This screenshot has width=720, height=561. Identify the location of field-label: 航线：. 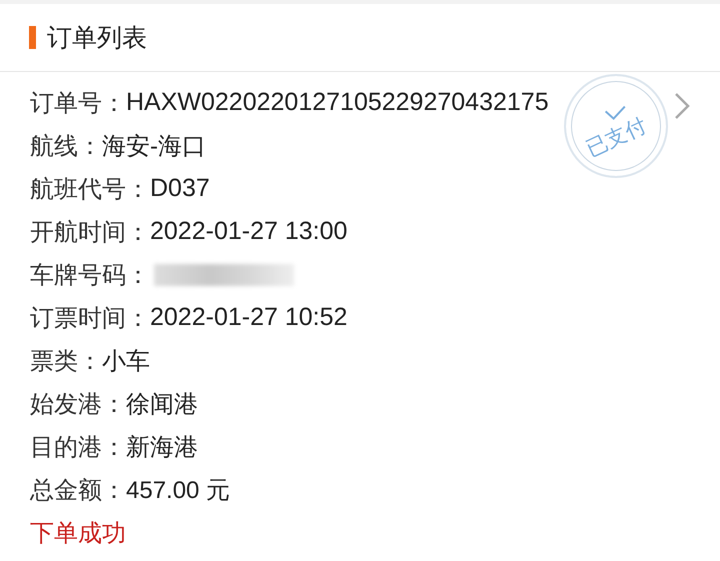
(66, 147).